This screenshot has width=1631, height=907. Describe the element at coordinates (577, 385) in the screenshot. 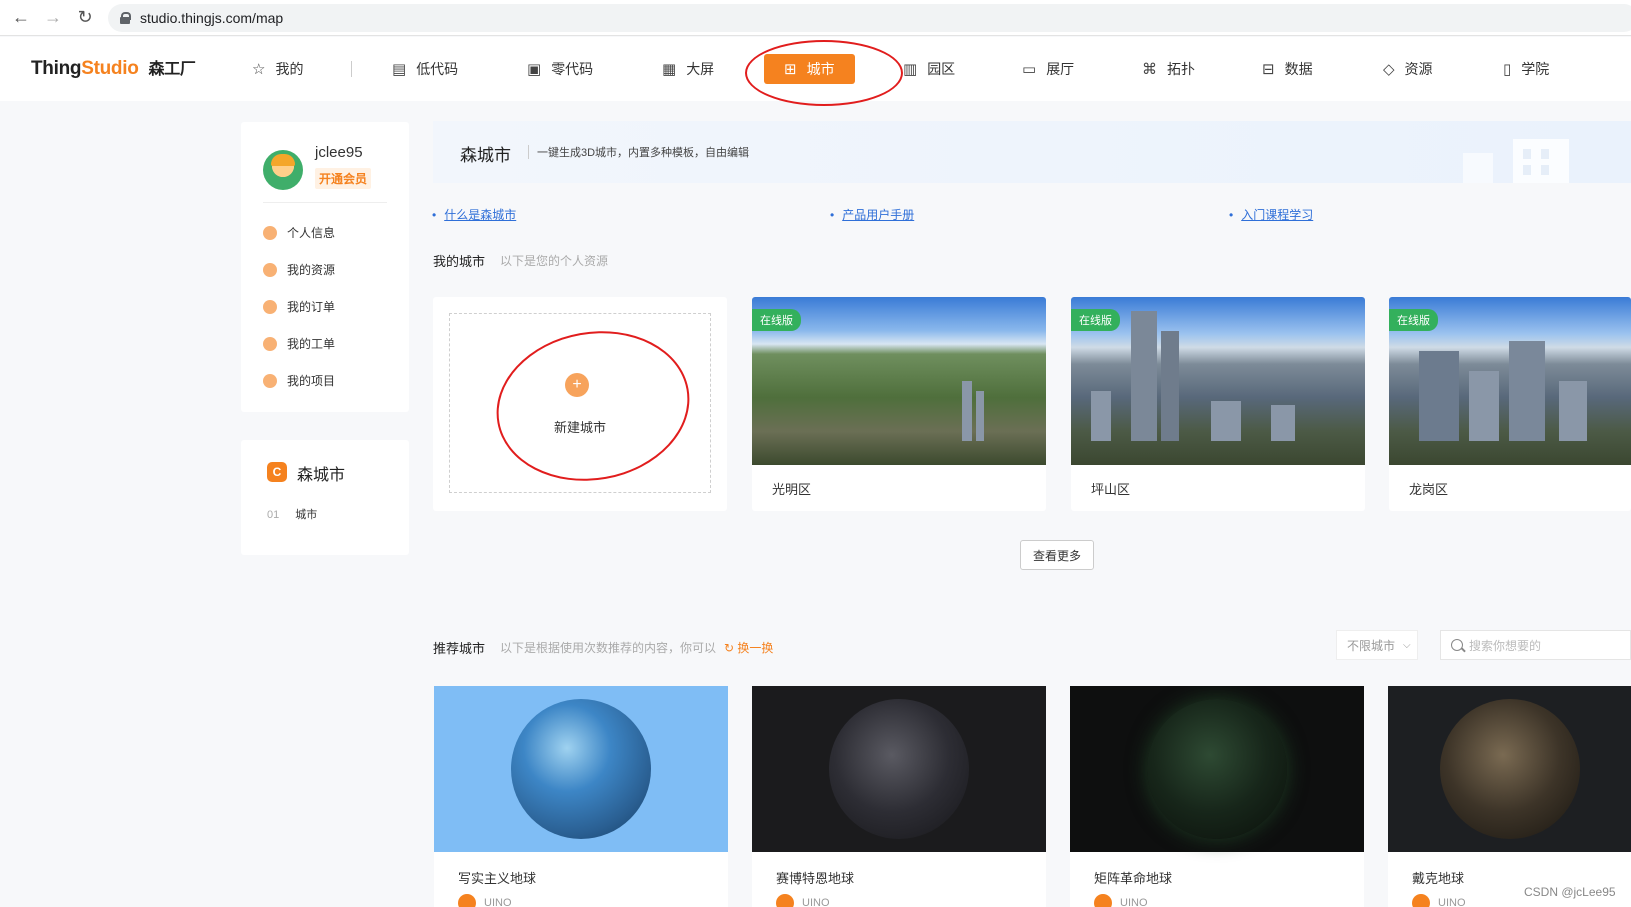

I see `add-icon: +` at that location.